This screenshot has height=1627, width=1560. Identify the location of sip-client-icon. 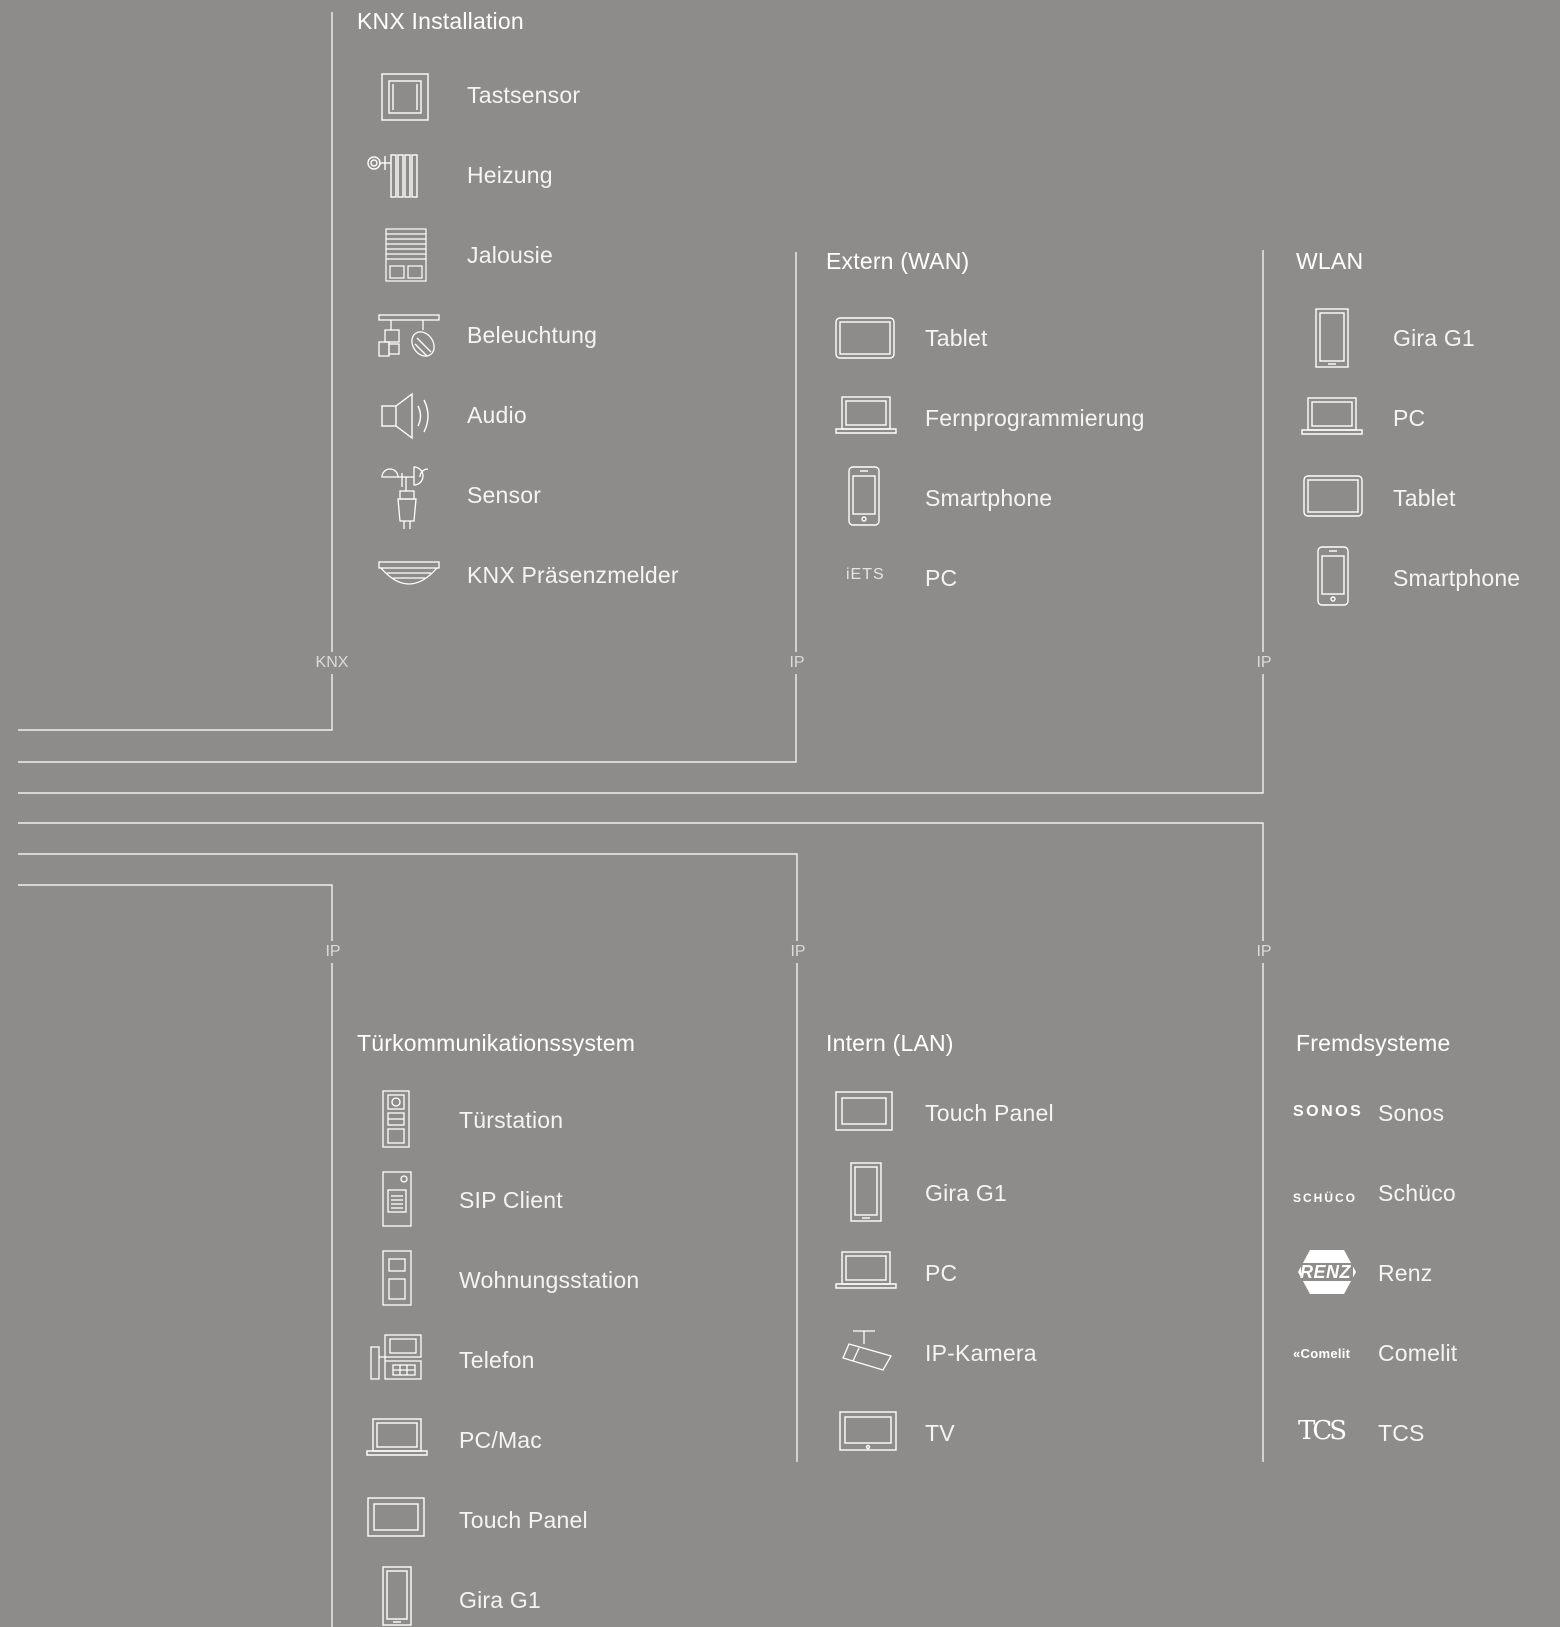
(397, 1199).